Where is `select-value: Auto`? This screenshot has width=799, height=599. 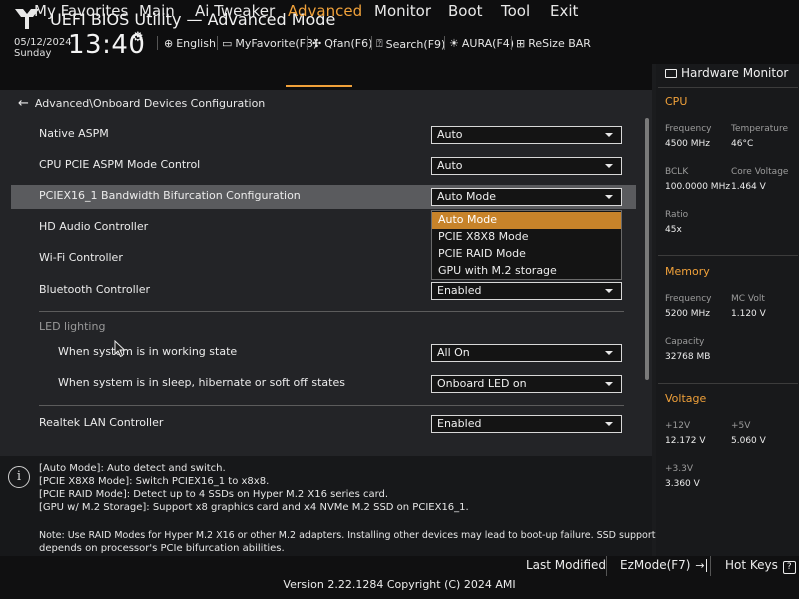
select-value: Auto is located at coordinates (450, 134).